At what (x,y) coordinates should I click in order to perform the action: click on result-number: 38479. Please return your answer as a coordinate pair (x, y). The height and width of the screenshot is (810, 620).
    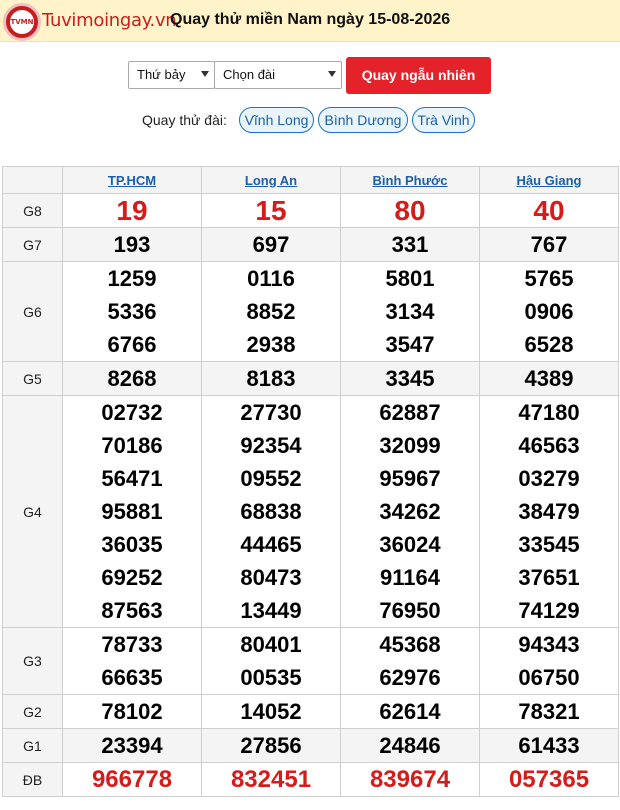
    Looking at the image, I should click on (549, 511).